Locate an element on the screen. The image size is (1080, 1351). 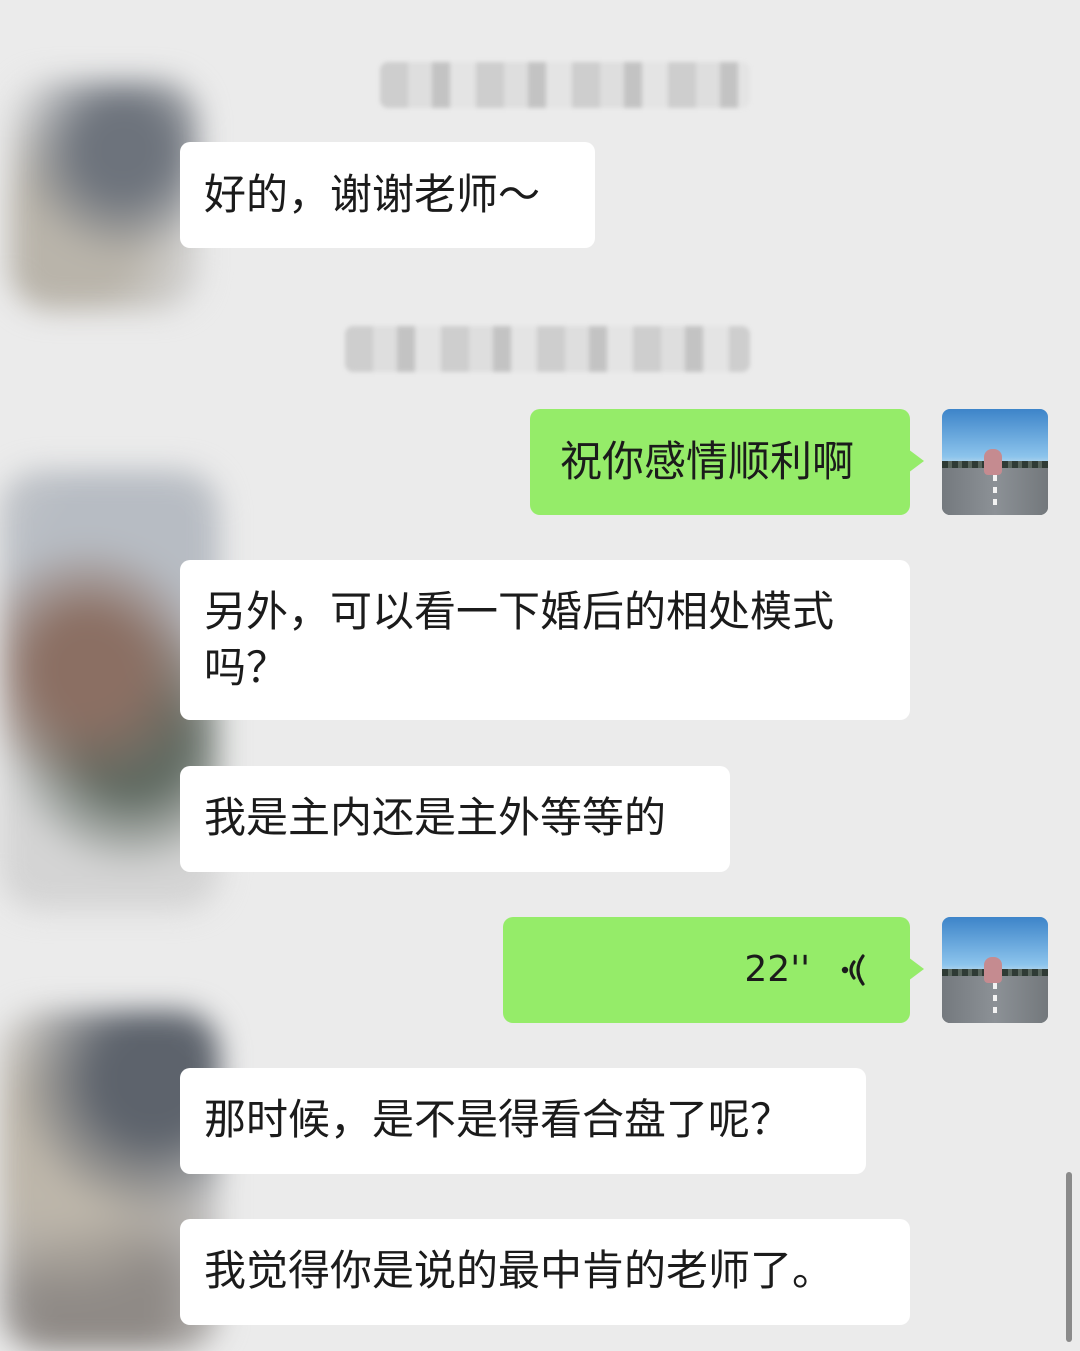
message-text: 我是主内还是主外等等的 is located at coordinates (435, 817).